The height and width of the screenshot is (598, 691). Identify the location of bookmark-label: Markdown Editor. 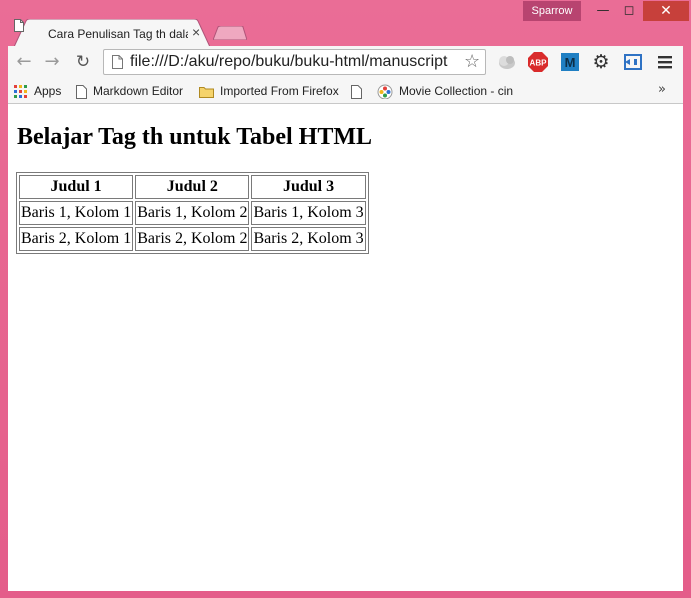
(138, 91).